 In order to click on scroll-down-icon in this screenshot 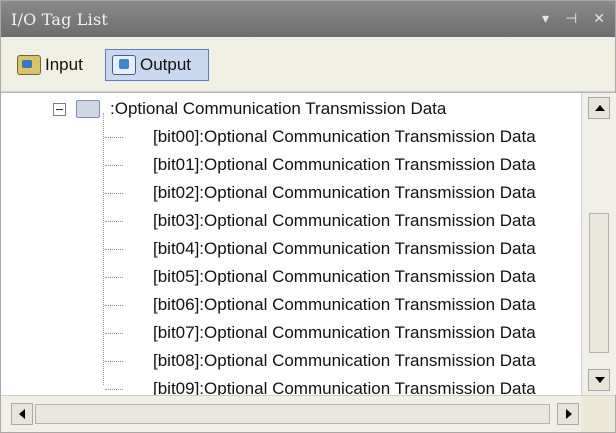, I will do `click(599, 380)`.